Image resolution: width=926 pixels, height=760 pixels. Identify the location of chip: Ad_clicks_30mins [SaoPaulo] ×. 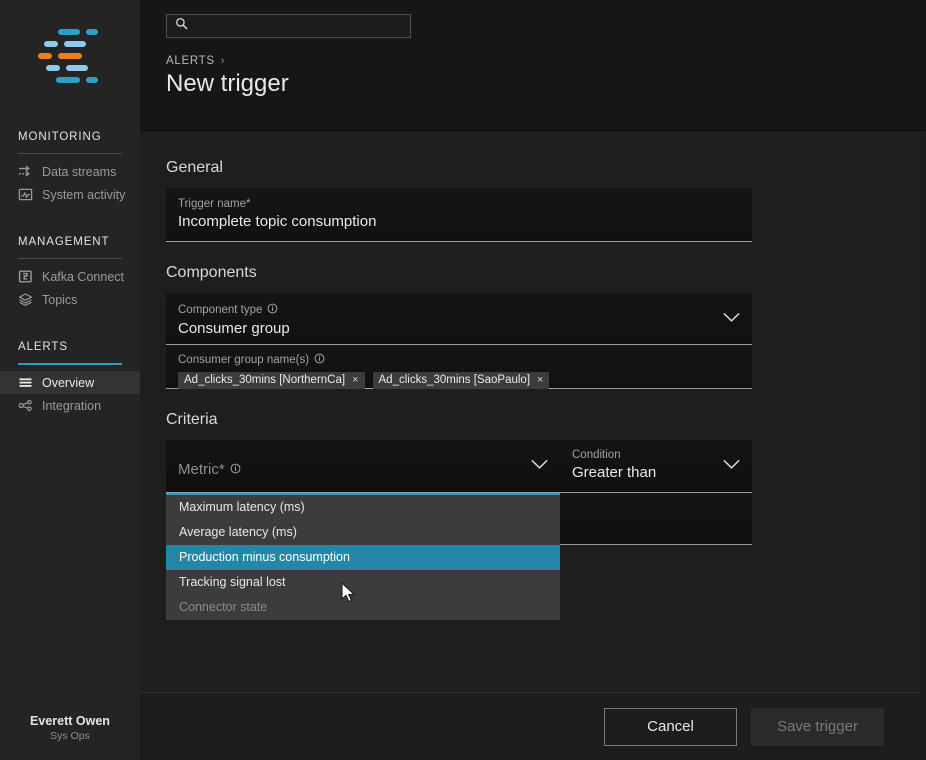
(461, 380).